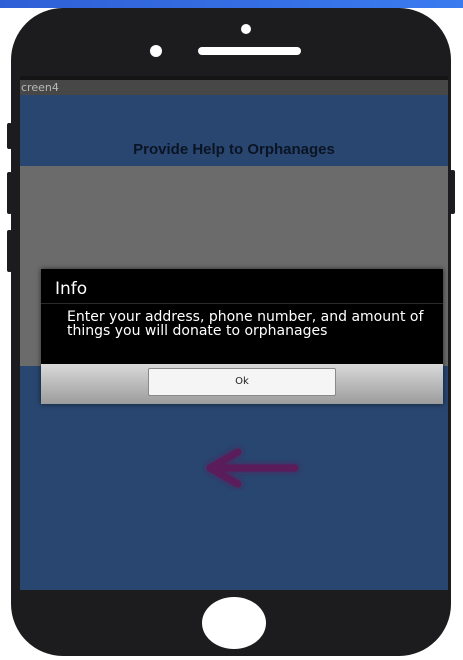  I want to click on window-title: creen4, so click(40, 87).